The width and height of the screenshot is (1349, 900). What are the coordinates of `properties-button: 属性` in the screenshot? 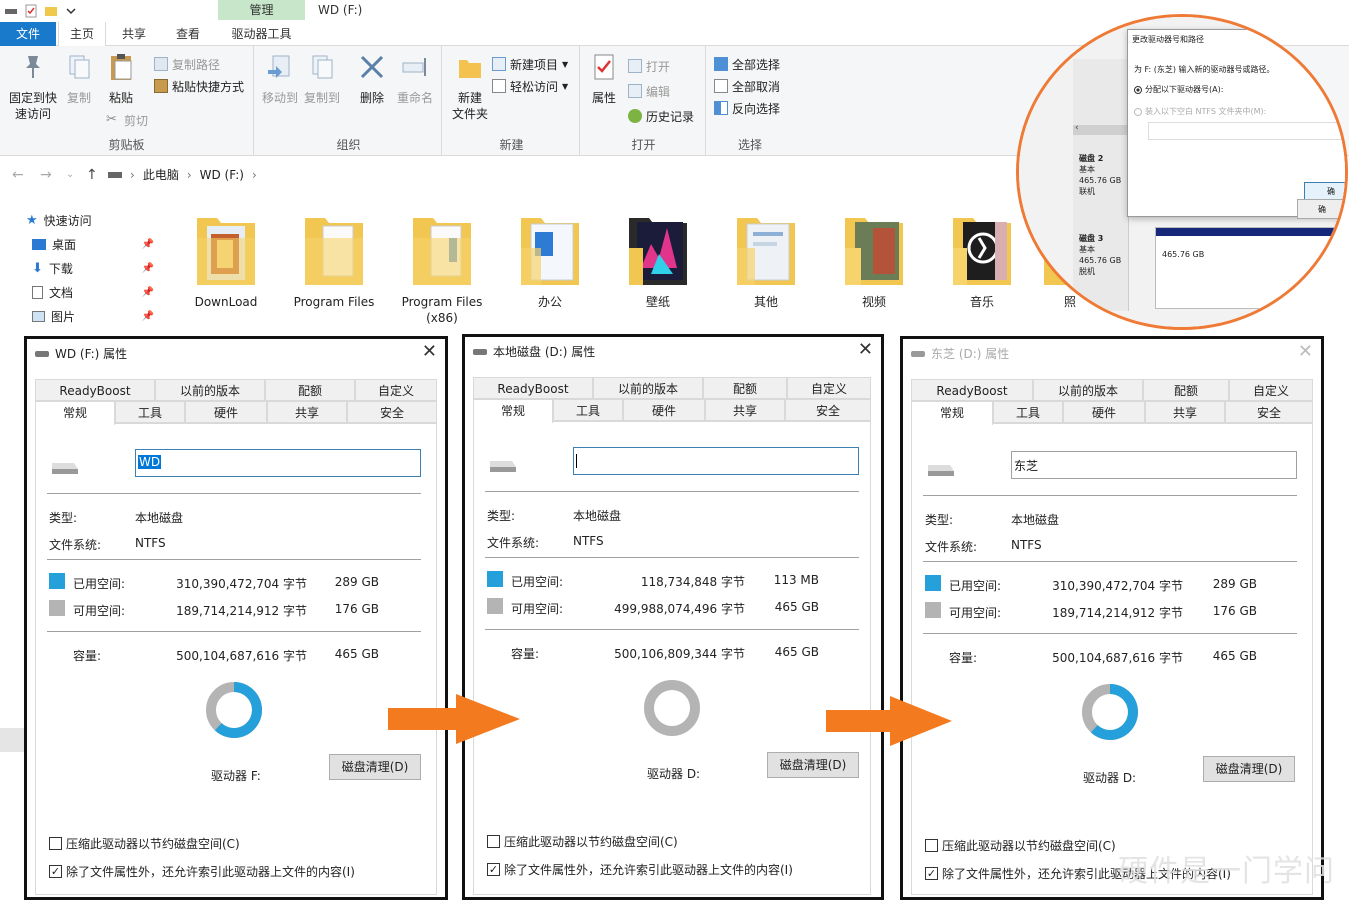 It's located at (604, 79).